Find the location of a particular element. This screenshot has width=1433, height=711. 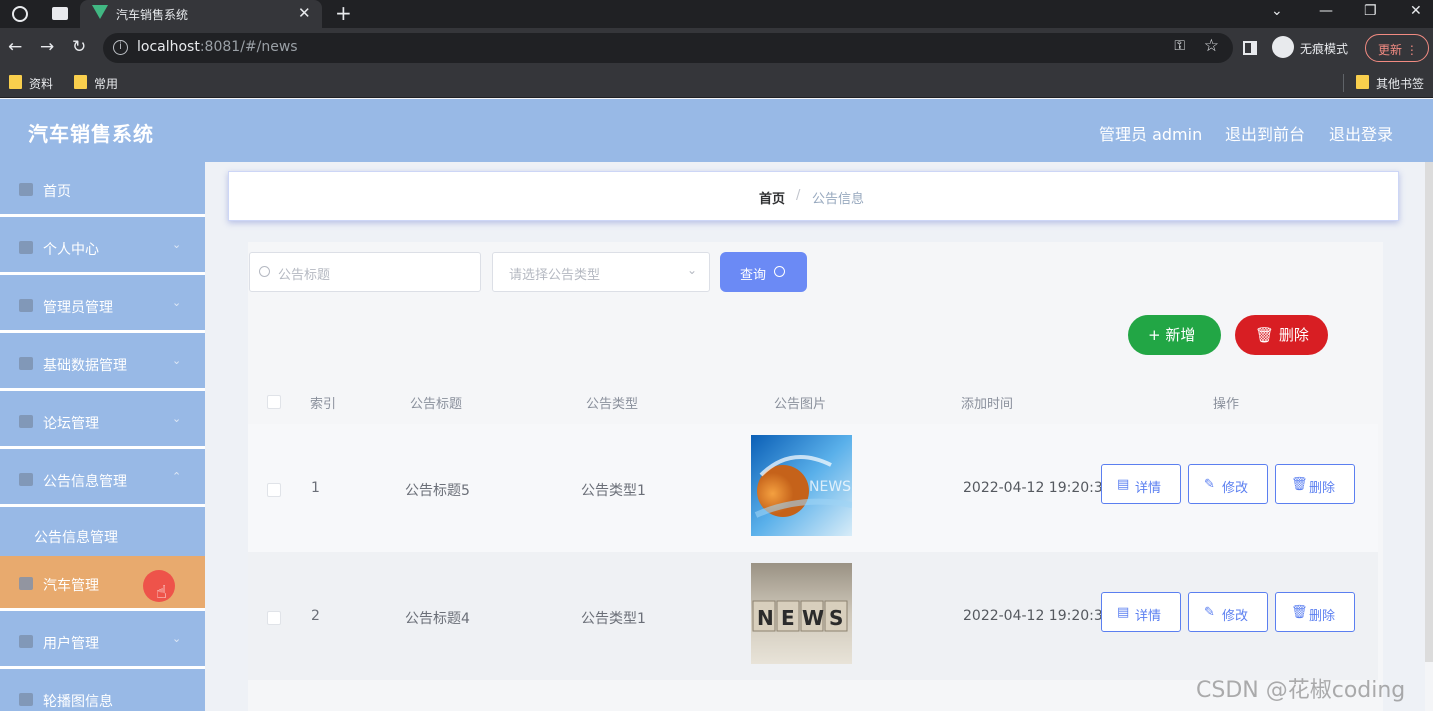

reload-icon: ↻ is located at coordinates (79, 47).